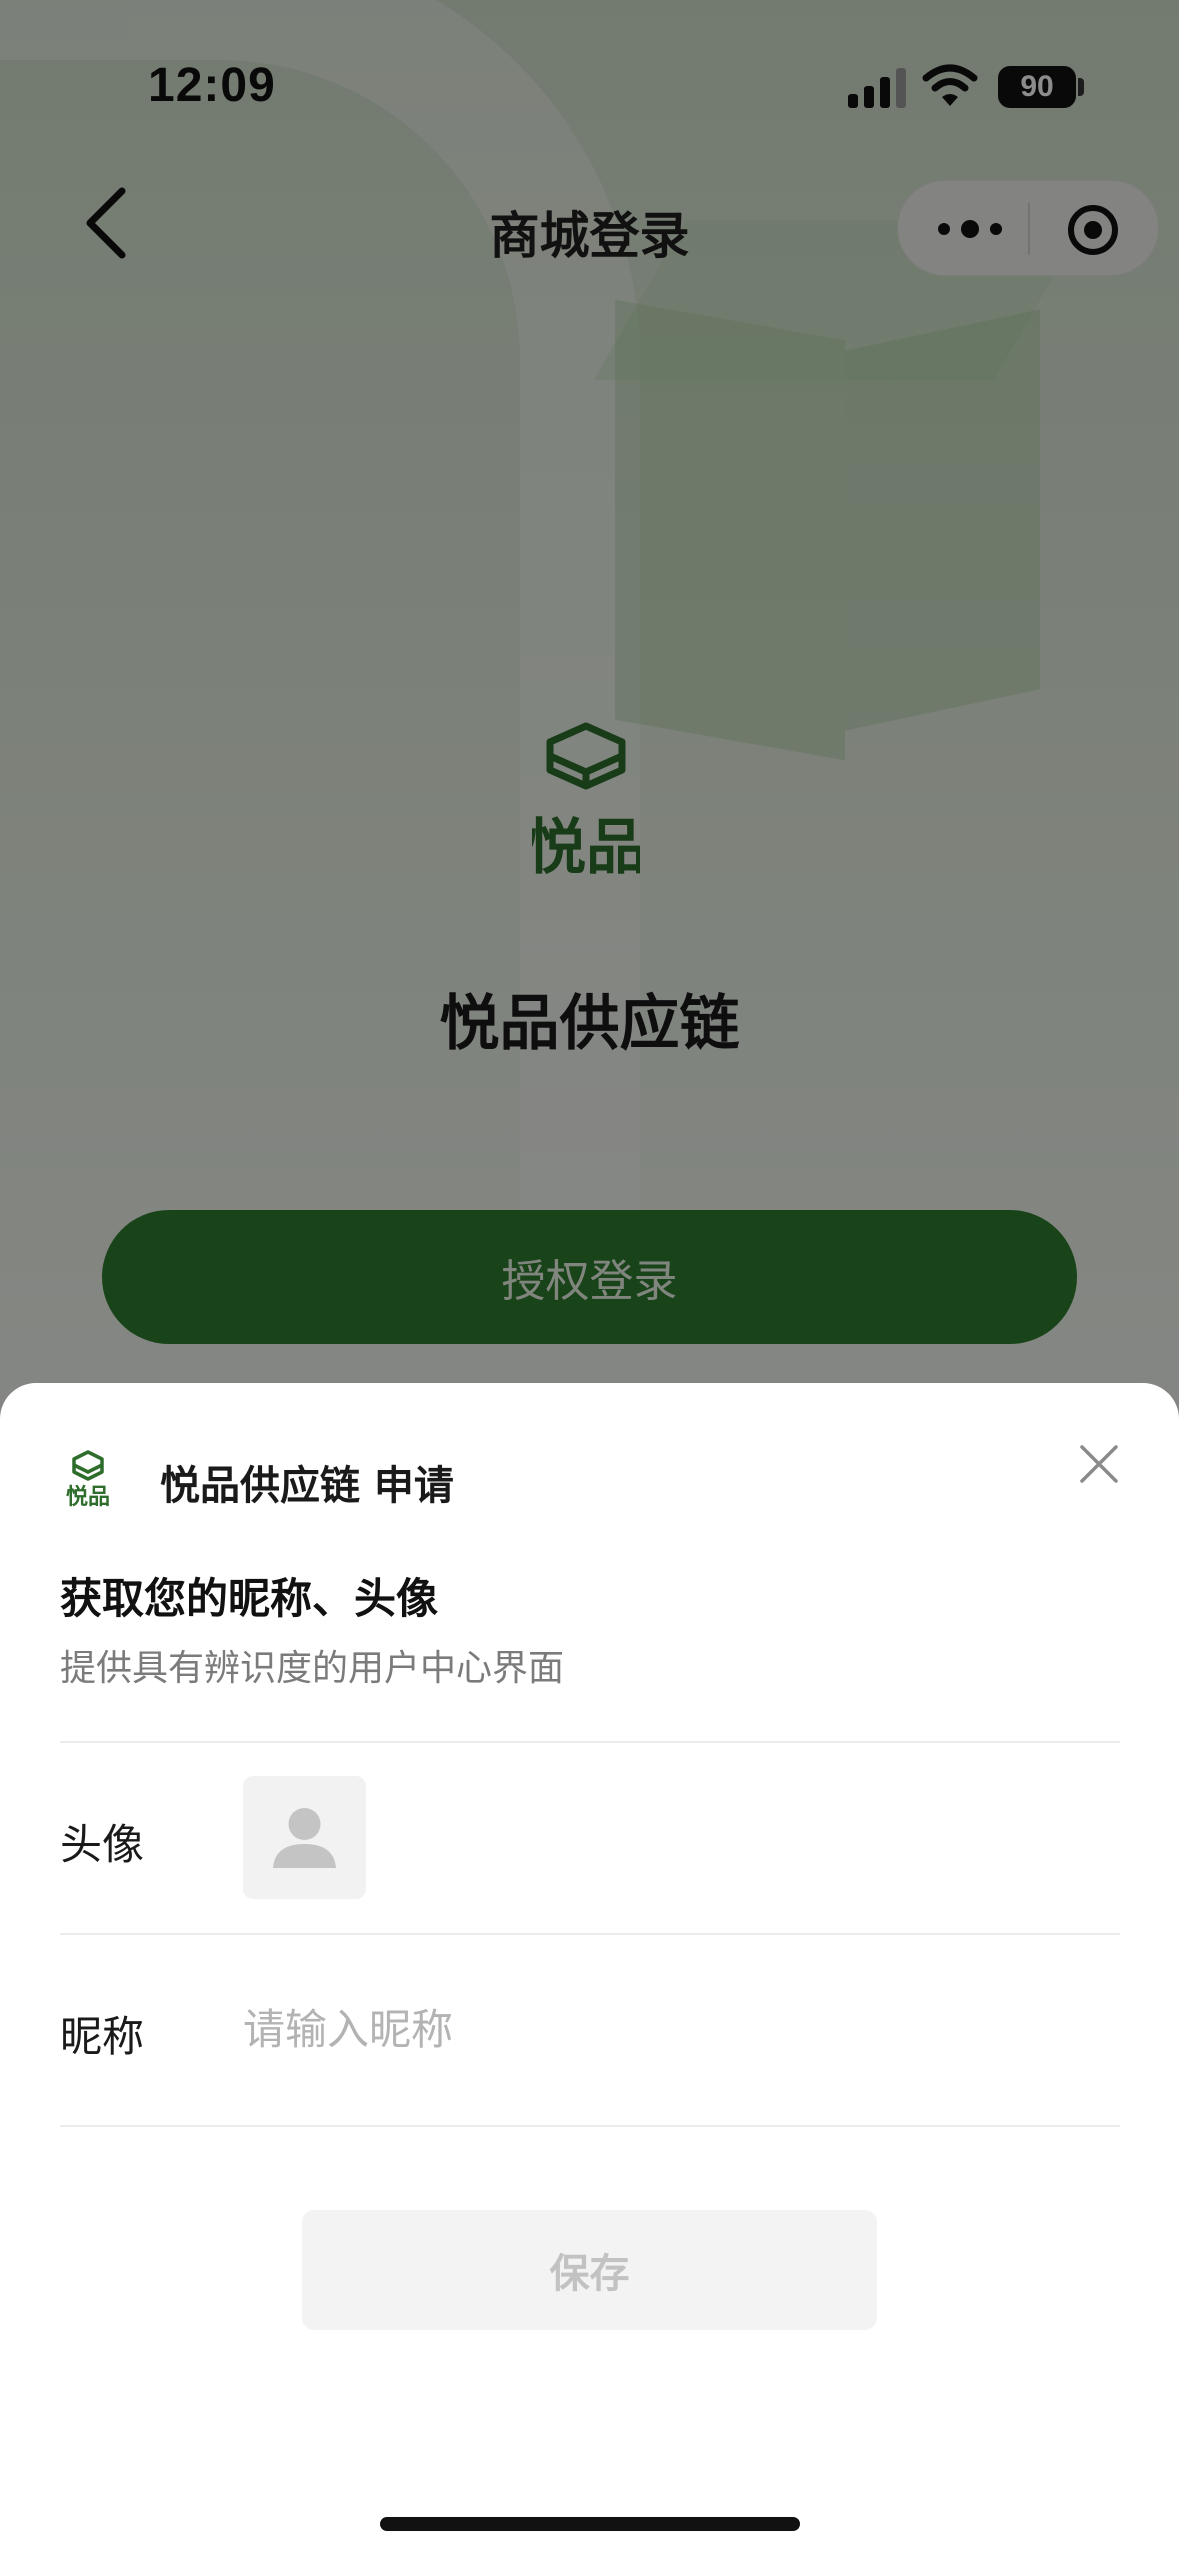  Describe the element at coordinates (589, 2270) in the screenshot. I see `save-button: 保存` at that location.